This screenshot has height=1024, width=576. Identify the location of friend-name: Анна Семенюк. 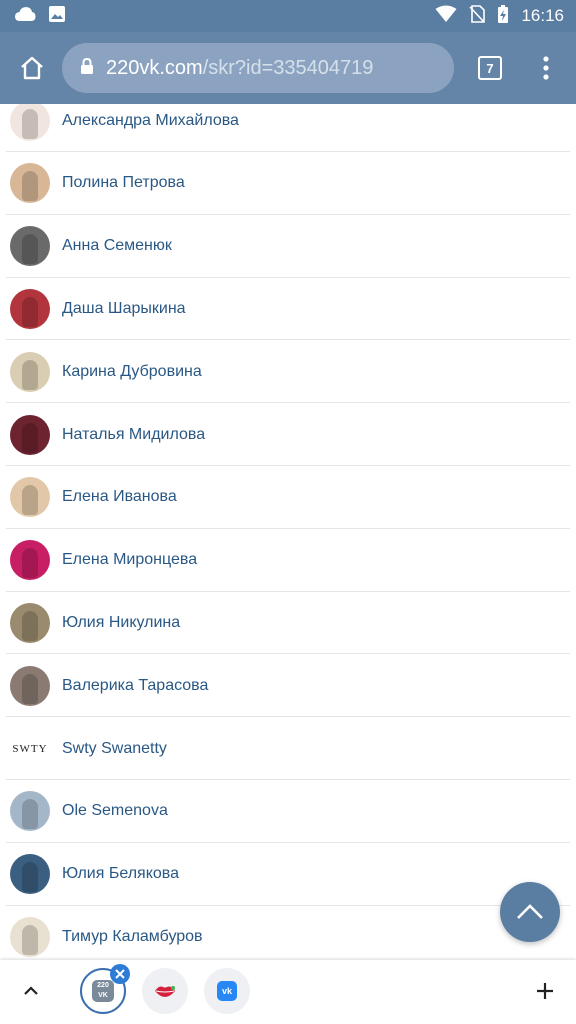
(117, 246).